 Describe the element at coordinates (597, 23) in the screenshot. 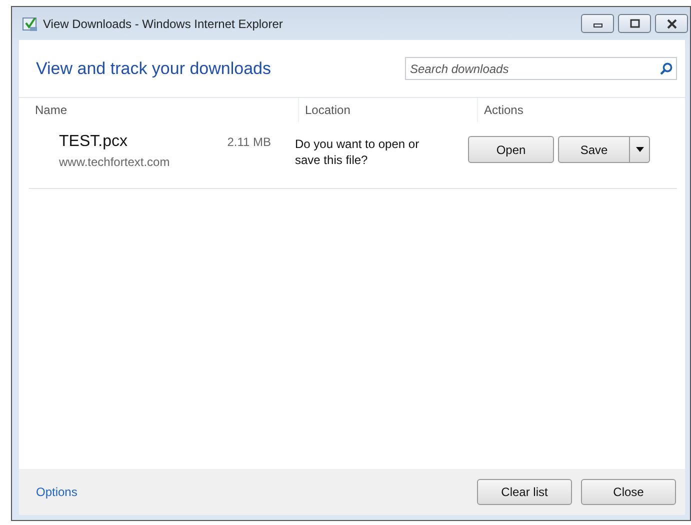

I see `minimize-button` at that location.